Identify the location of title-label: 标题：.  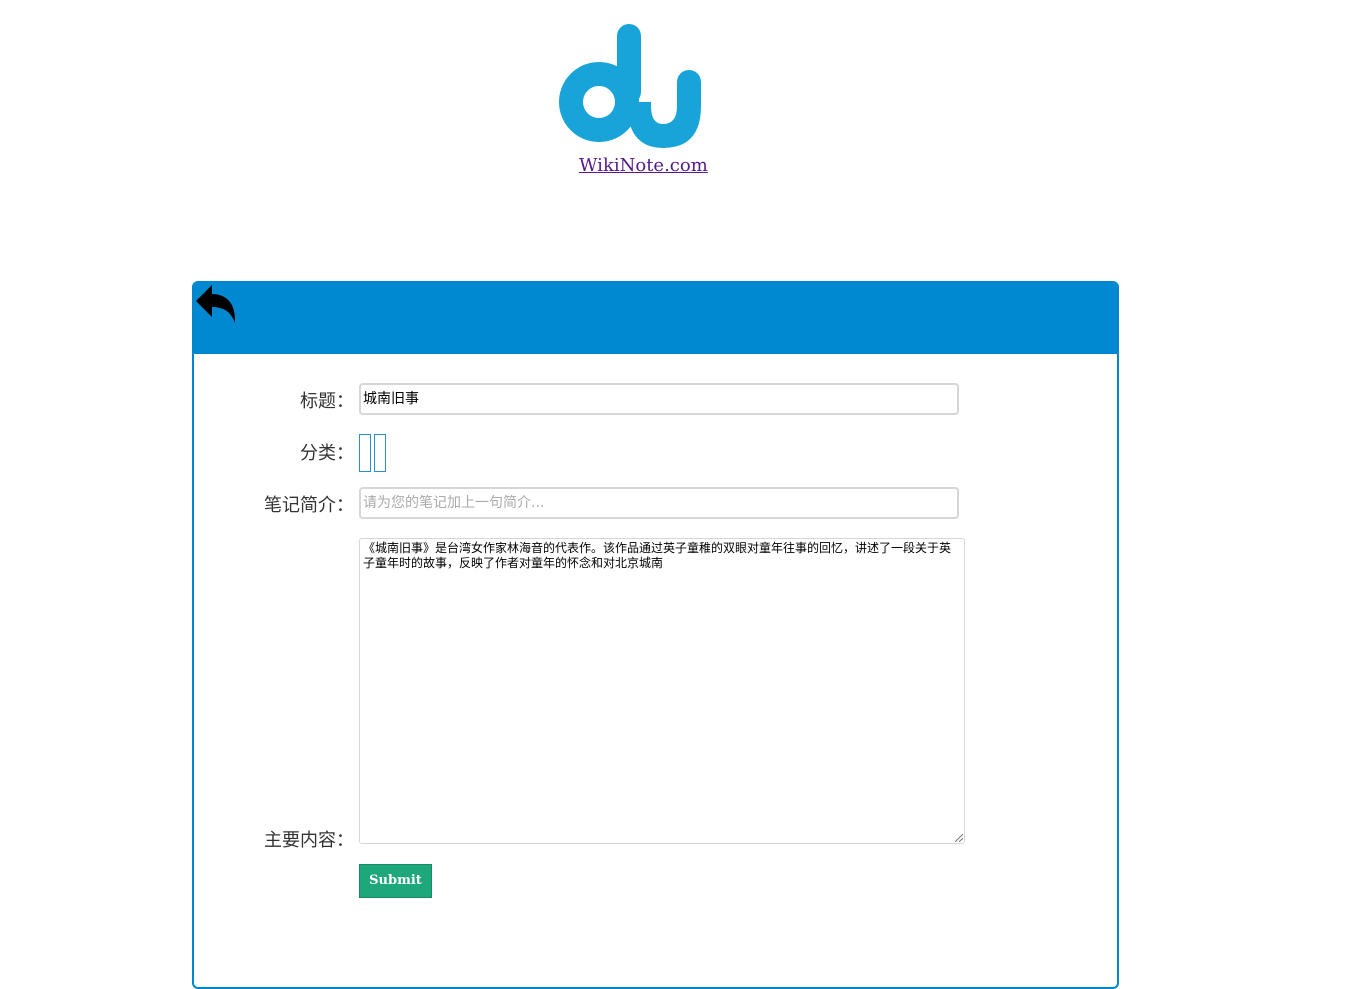
(327, 401).